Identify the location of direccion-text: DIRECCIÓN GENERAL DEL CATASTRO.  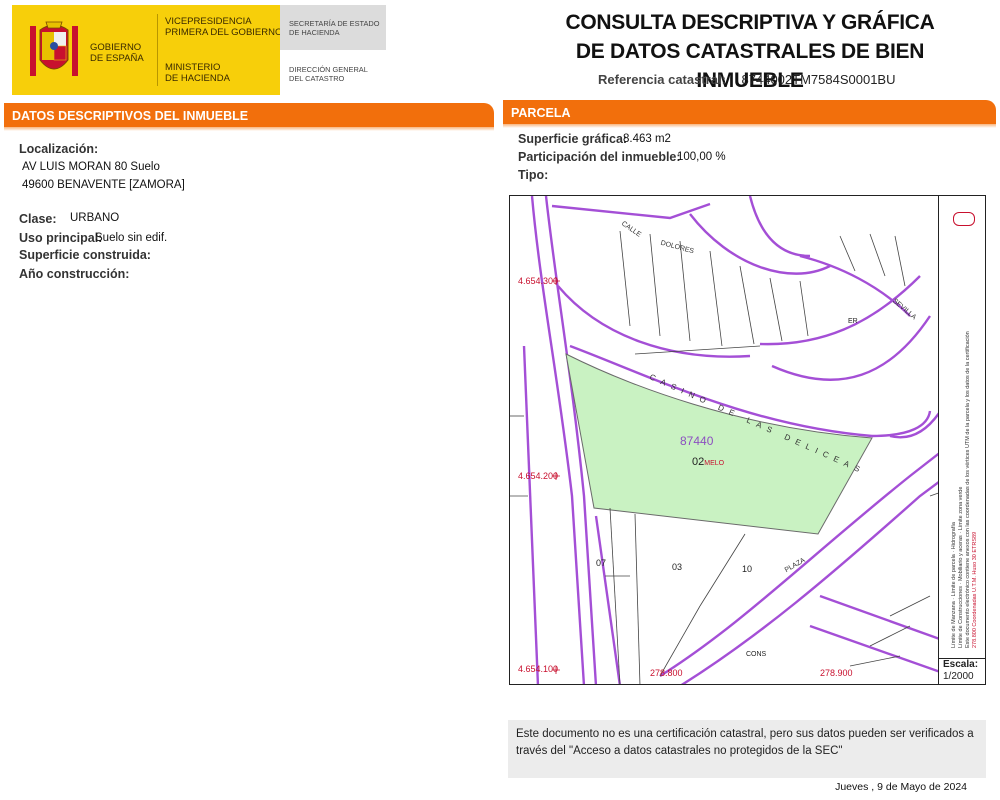
(328, 74).